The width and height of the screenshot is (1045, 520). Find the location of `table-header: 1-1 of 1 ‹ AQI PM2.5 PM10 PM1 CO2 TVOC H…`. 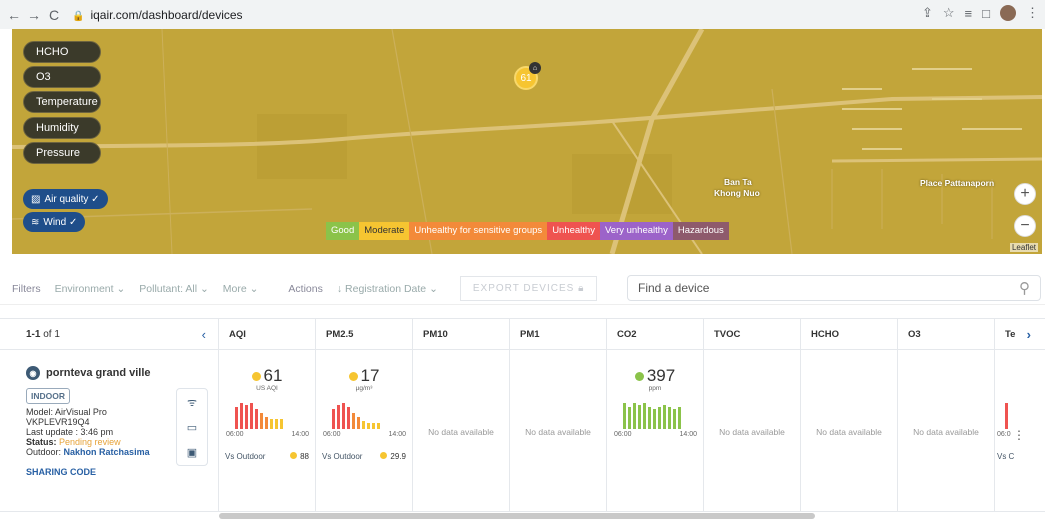

table-header: 1-1 of 1 ‹ AQI PM2.5 PM10 PM1 CO2 TVOC H… is located at coordinates (522, 334).